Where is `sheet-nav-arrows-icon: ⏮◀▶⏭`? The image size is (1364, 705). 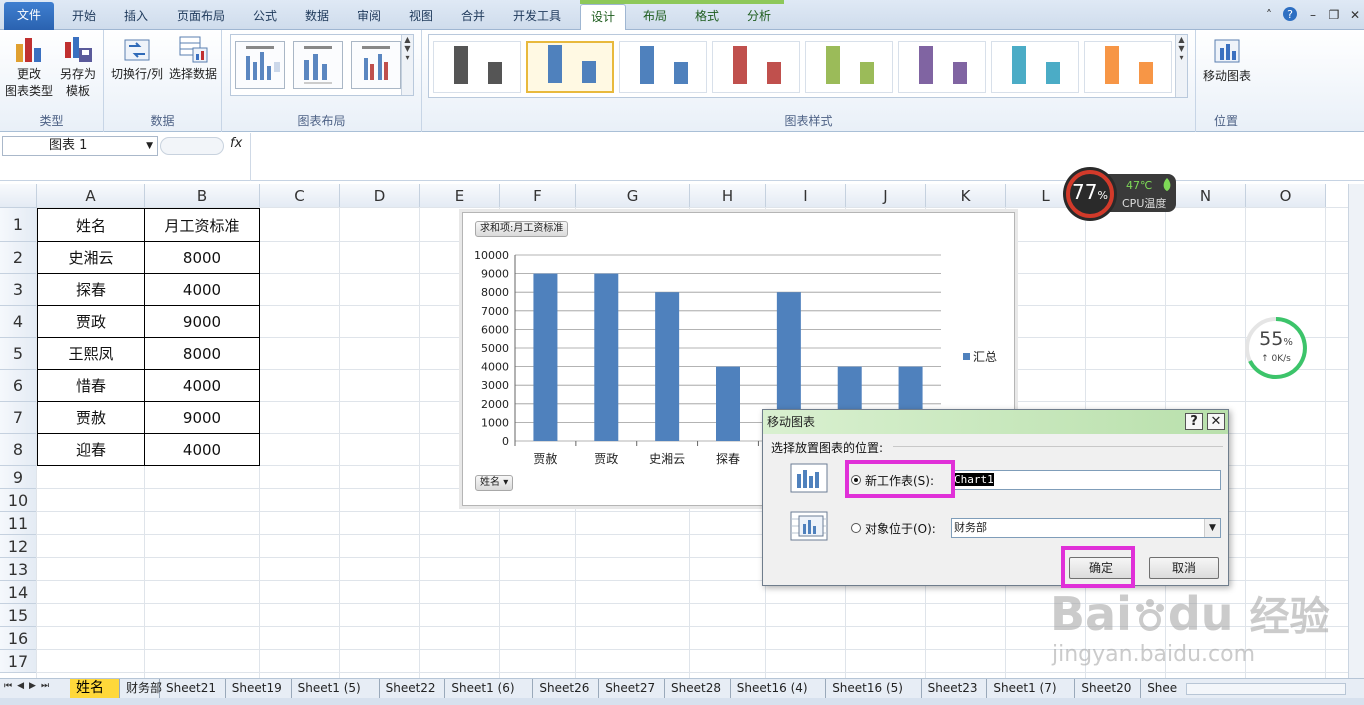 sheet-nav-arrows-icon: ⏮◀▶⏭ is located at coordinates (29, 686).